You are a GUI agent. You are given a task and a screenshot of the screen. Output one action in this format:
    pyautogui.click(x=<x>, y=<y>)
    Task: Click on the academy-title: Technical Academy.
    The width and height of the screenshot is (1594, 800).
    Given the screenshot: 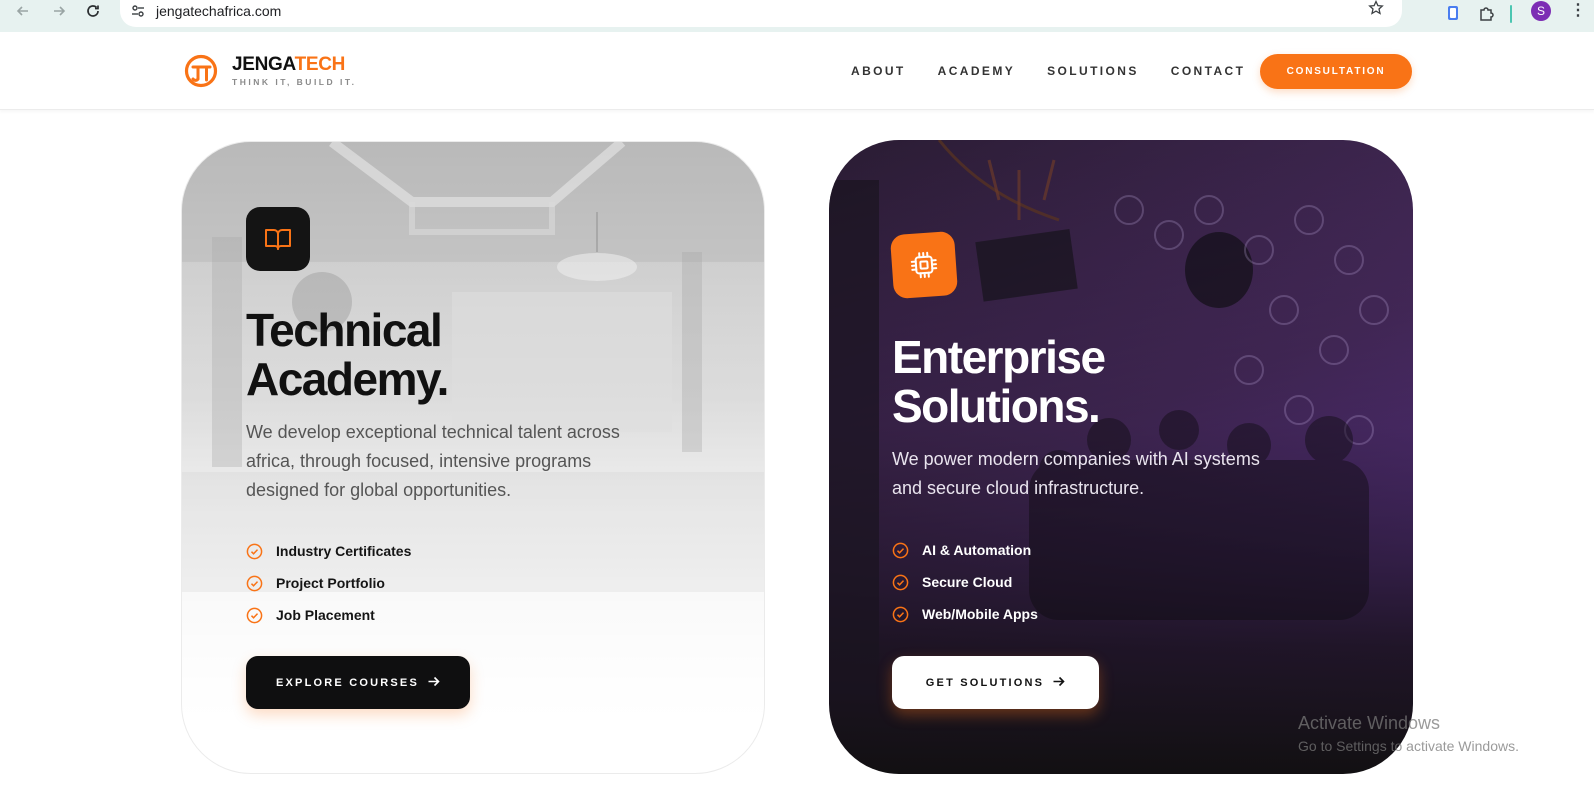 What is the action you would take?
    pyautogui.click(x=347, y=354)
    